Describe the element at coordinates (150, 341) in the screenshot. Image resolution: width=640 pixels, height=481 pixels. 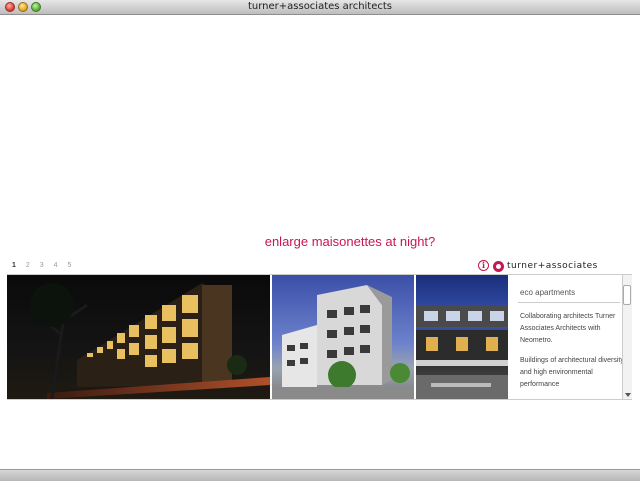
I see `night-building-icon` at that location.